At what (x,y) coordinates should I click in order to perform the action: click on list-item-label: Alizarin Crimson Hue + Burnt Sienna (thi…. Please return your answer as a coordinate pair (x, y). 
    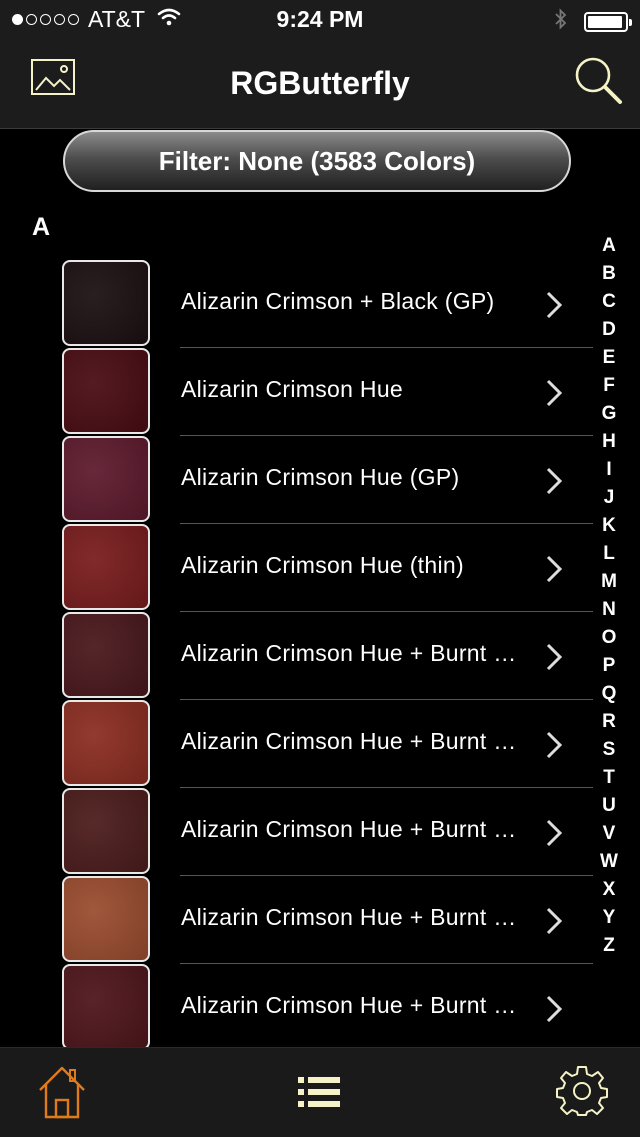
    Looking at the image, I should click on (353, 917).